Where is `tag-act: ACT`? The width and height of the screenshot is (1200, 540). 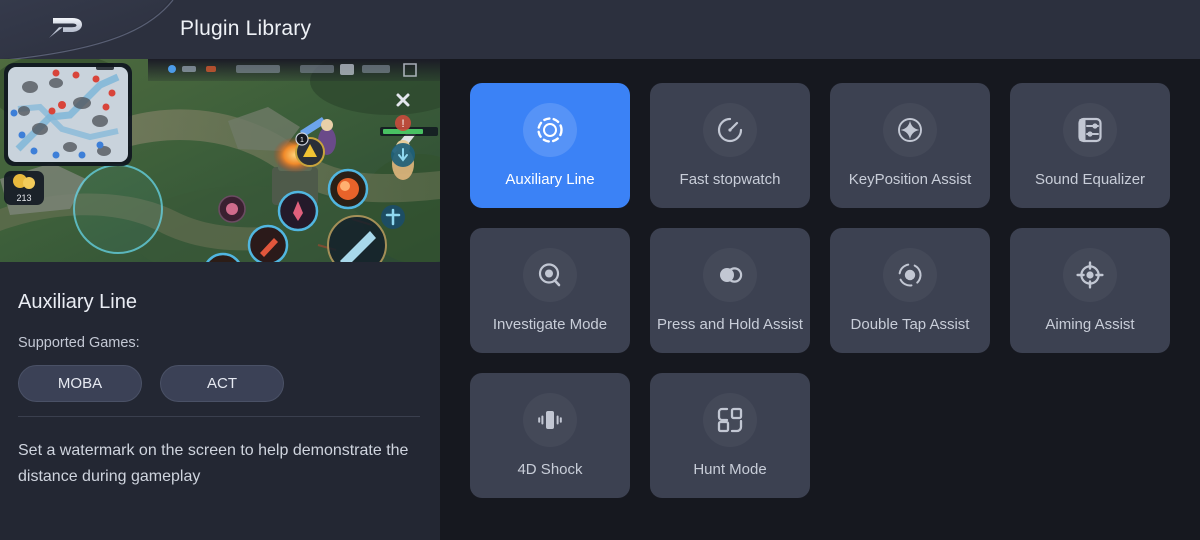 tag-act: ACT is located at coordinates (222, 383).